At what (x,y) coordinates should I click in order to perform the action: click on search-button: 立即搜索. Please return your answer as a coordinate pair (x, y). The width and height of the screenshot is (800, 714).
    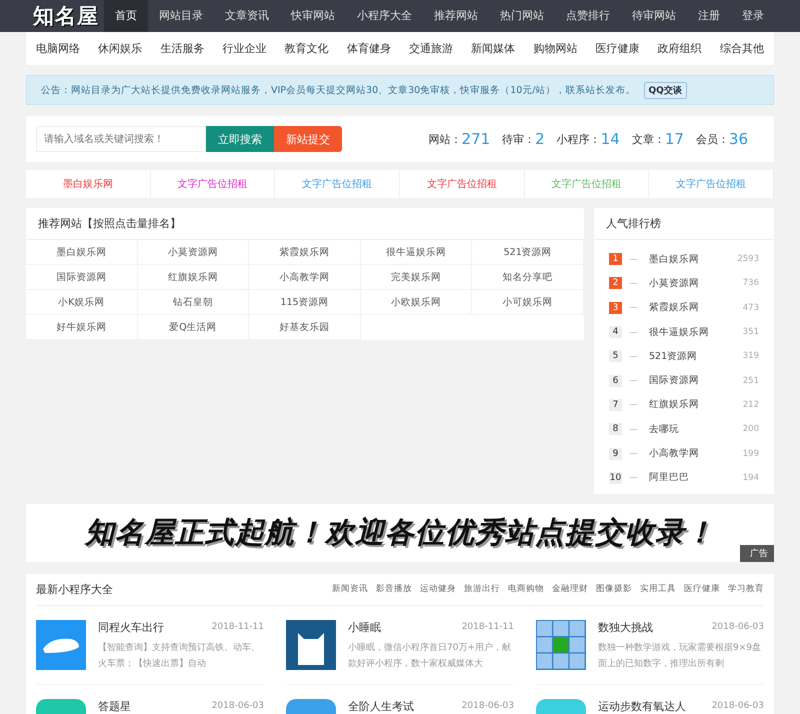
    Looking at the image, I should click on (240, 139).